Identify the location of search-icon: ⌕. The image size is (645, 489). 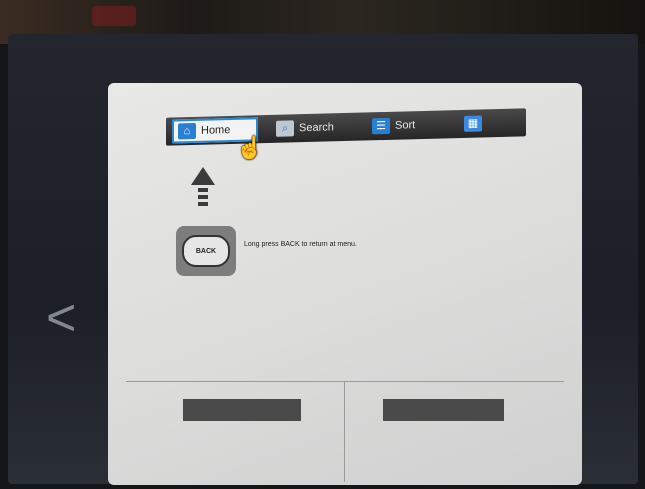
(285, 128).